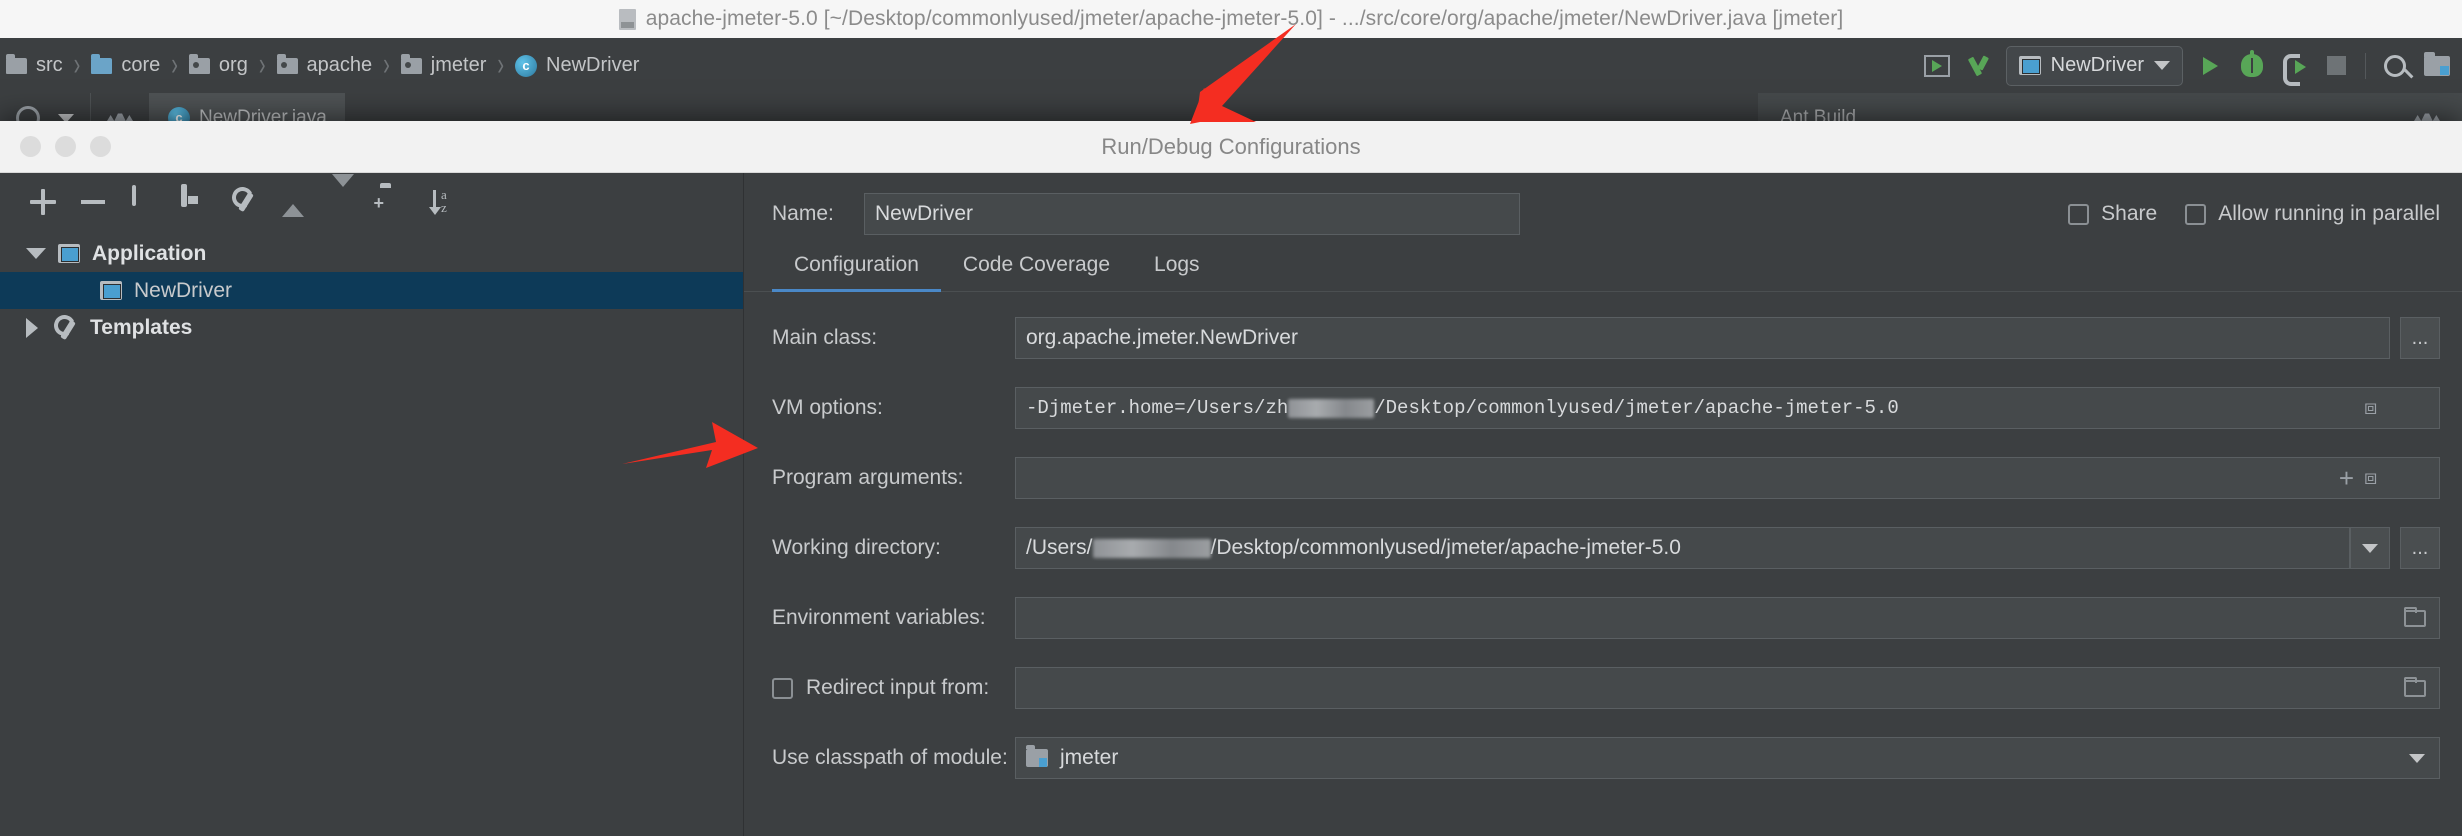 Image resolution: width=2462 pixels, height=836 pixels. What do you see at coordinates (627, 19) in the screenshot?
I see `jar-file-icon` at bounding box center [627, 19].